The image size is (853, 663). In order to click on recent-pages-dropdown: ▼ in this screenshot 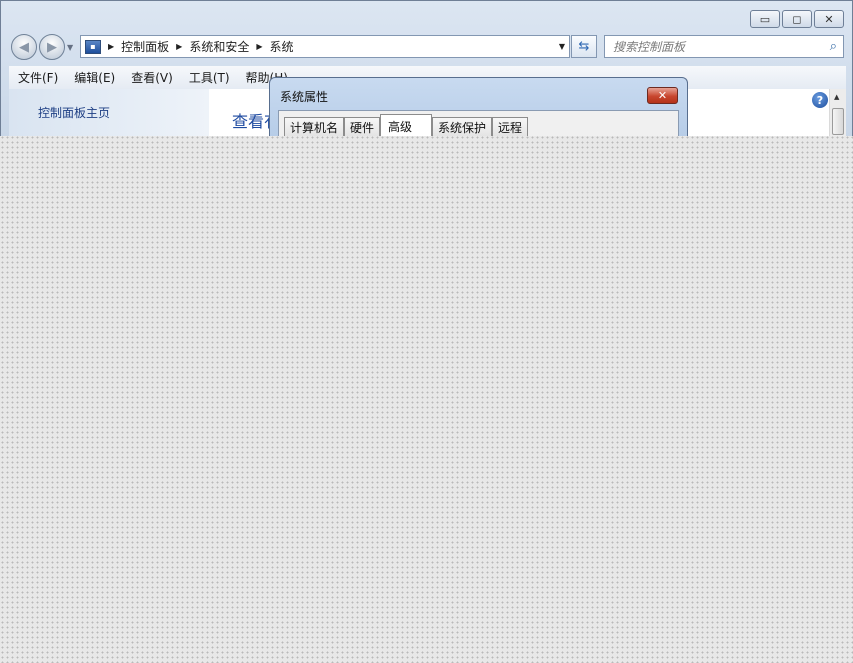, I will do `click(70, 47)`.